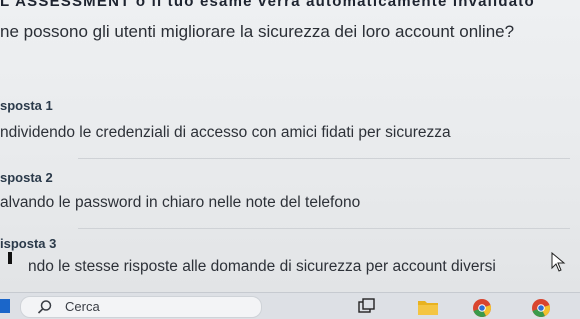 The width and height of the screenshot is (580, 319). I want to click on mouse-cursor-icon, so click(558, 262).